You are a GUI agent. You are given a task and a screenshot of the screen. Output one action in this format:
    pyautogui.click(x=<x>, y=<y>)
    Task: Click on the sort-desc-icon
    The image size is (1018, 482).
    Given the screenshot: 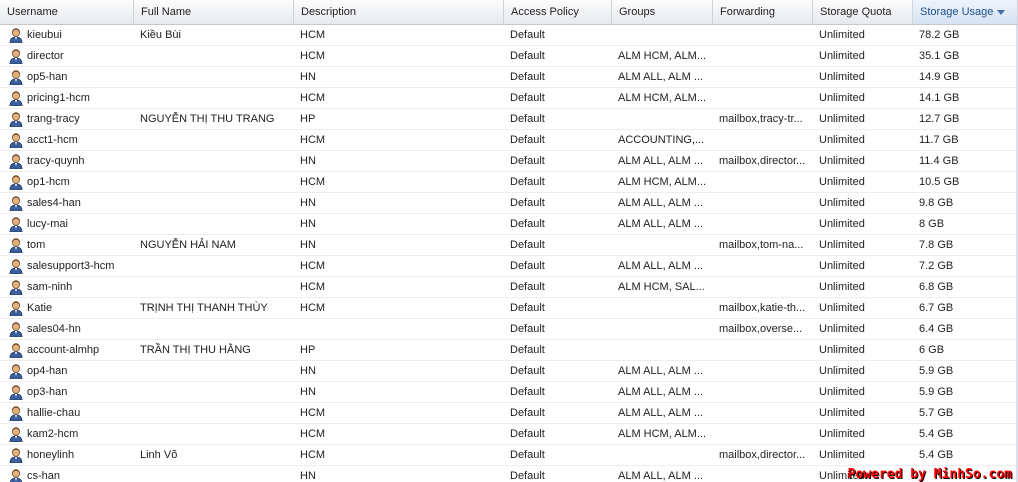 What is the action you would take?
    pyautogui.click(x=1001, y=12)
    